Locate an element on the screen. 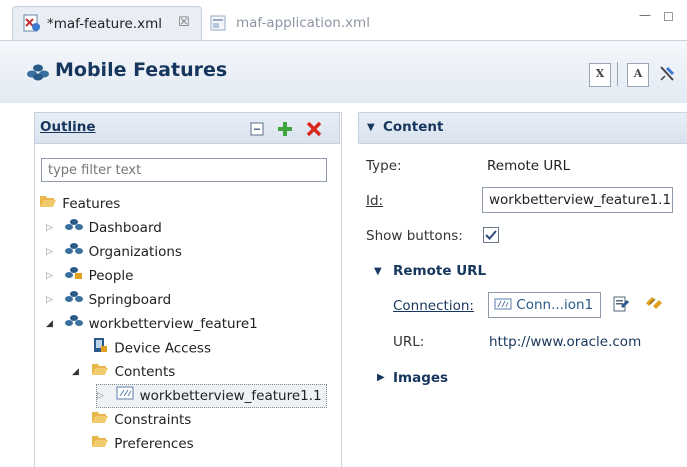 Image resolution: width=687 pixels, height=467 pixels. connection-link: Connection: is located at coordinates (433, 306).